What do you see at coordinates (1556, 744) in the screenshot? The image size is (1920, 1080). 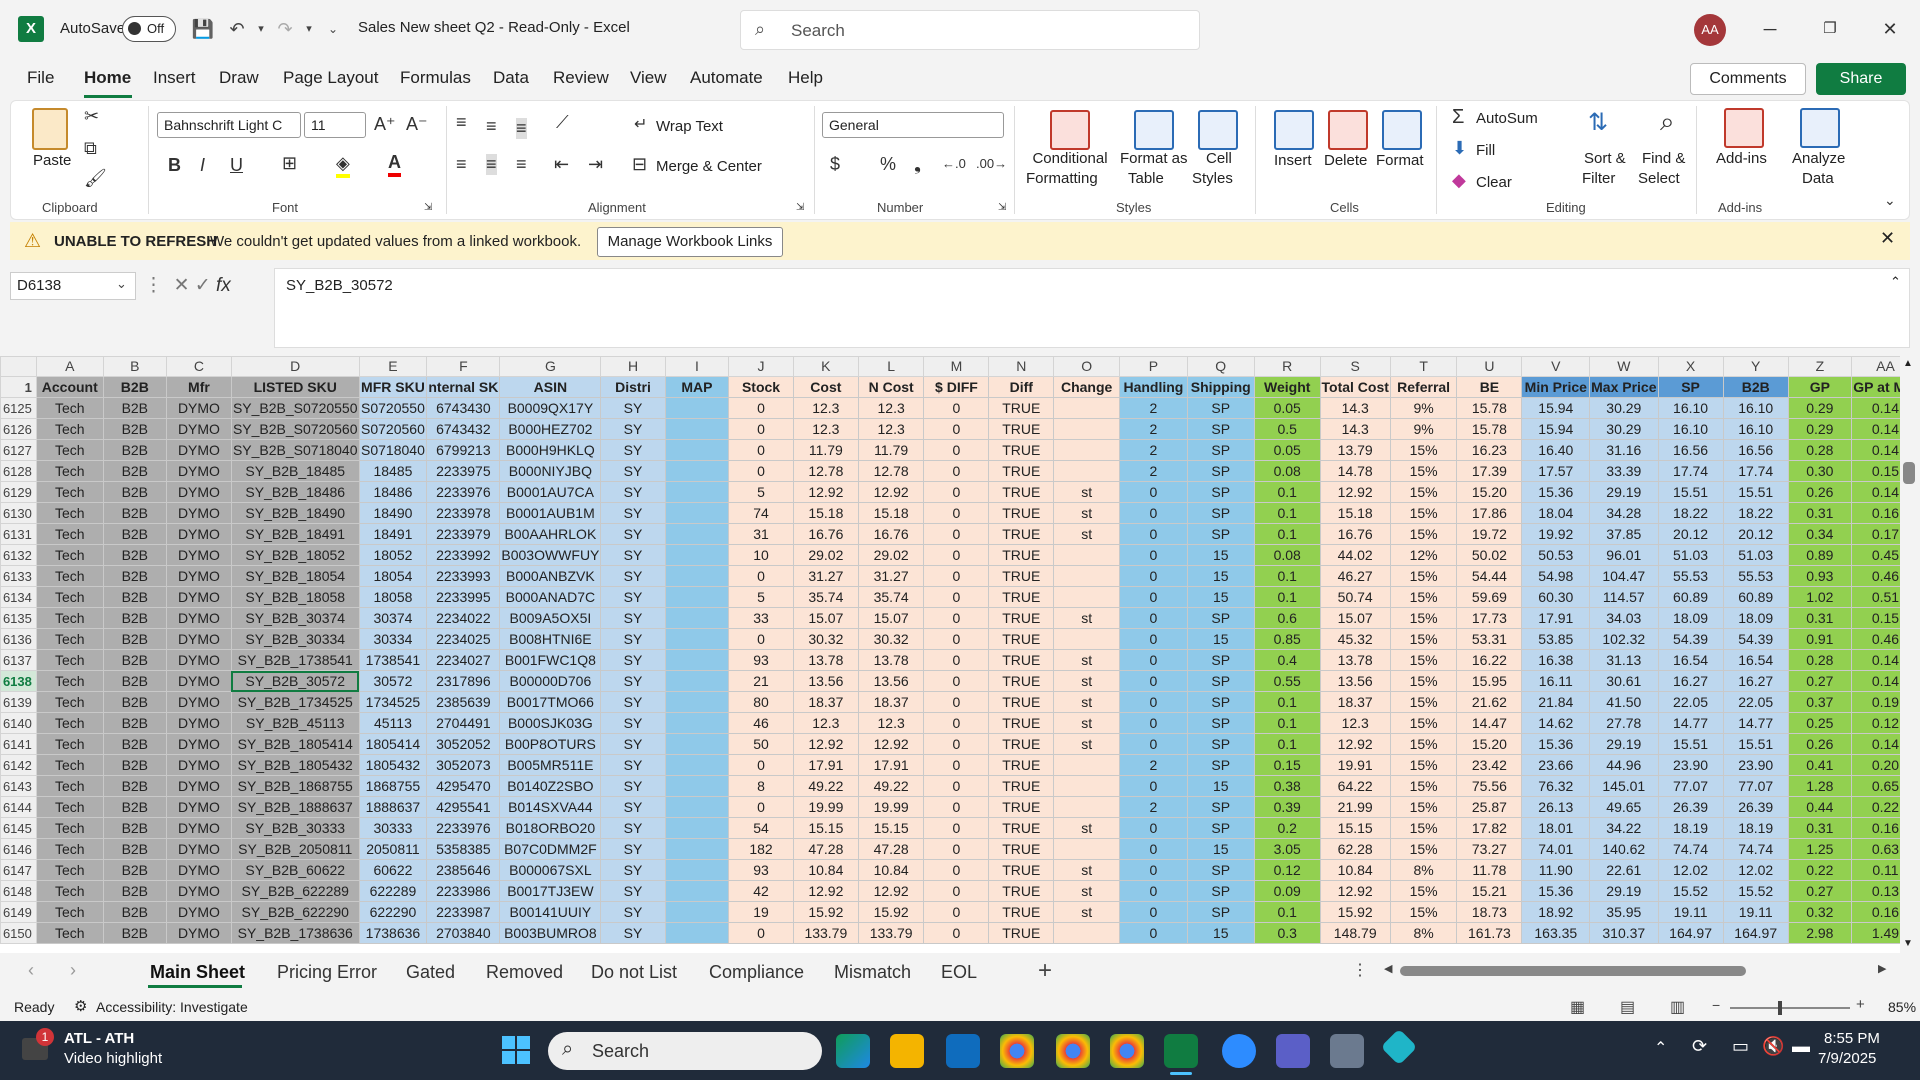 I see `table-cell: 15.36` at bounding box center [1556, 744].